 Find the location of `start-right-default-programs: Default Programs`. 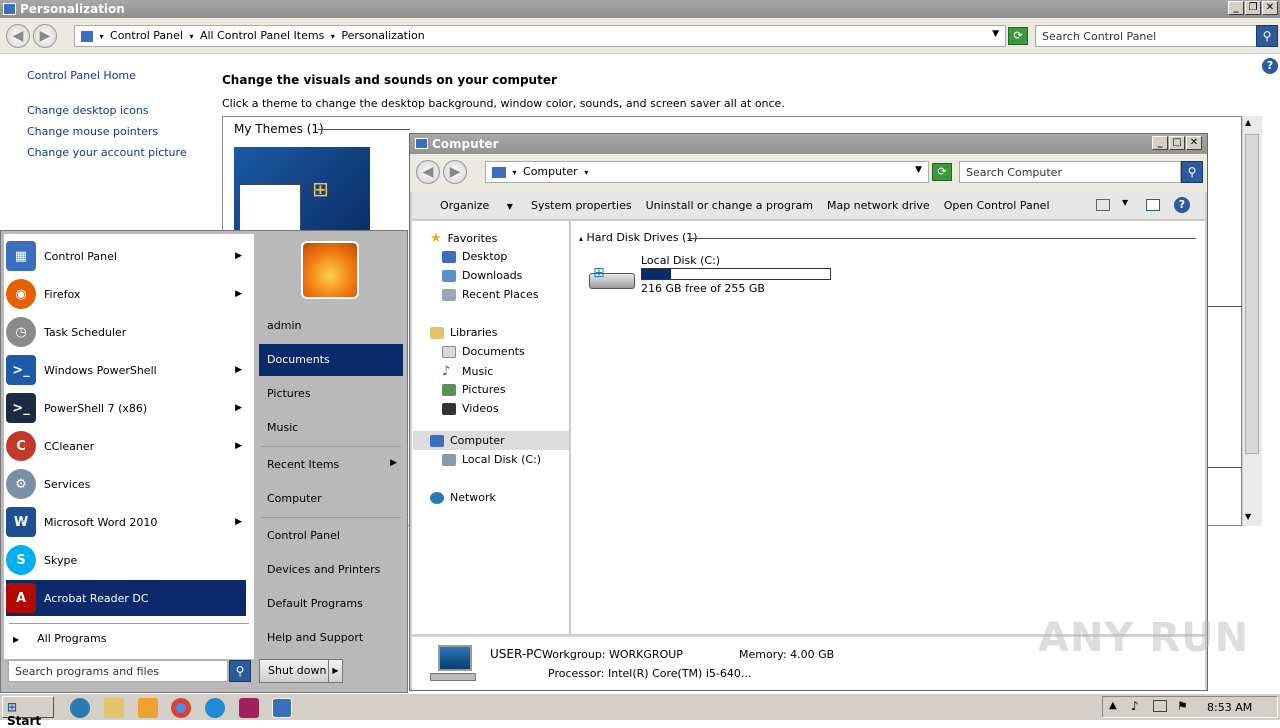

start-right-default-programs: Default Programs is located at coordinates (331, 604).